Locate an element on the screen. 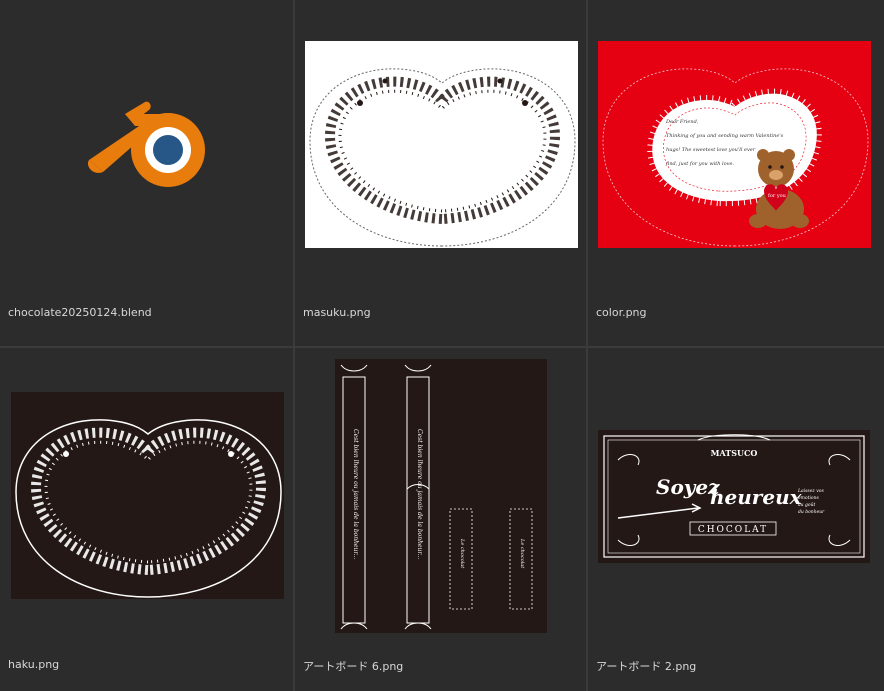 The height and width of the screenshot is (691, 884). color-message-line: hugs! The sweetest love you'll ever is located at coordinates (711, 150).